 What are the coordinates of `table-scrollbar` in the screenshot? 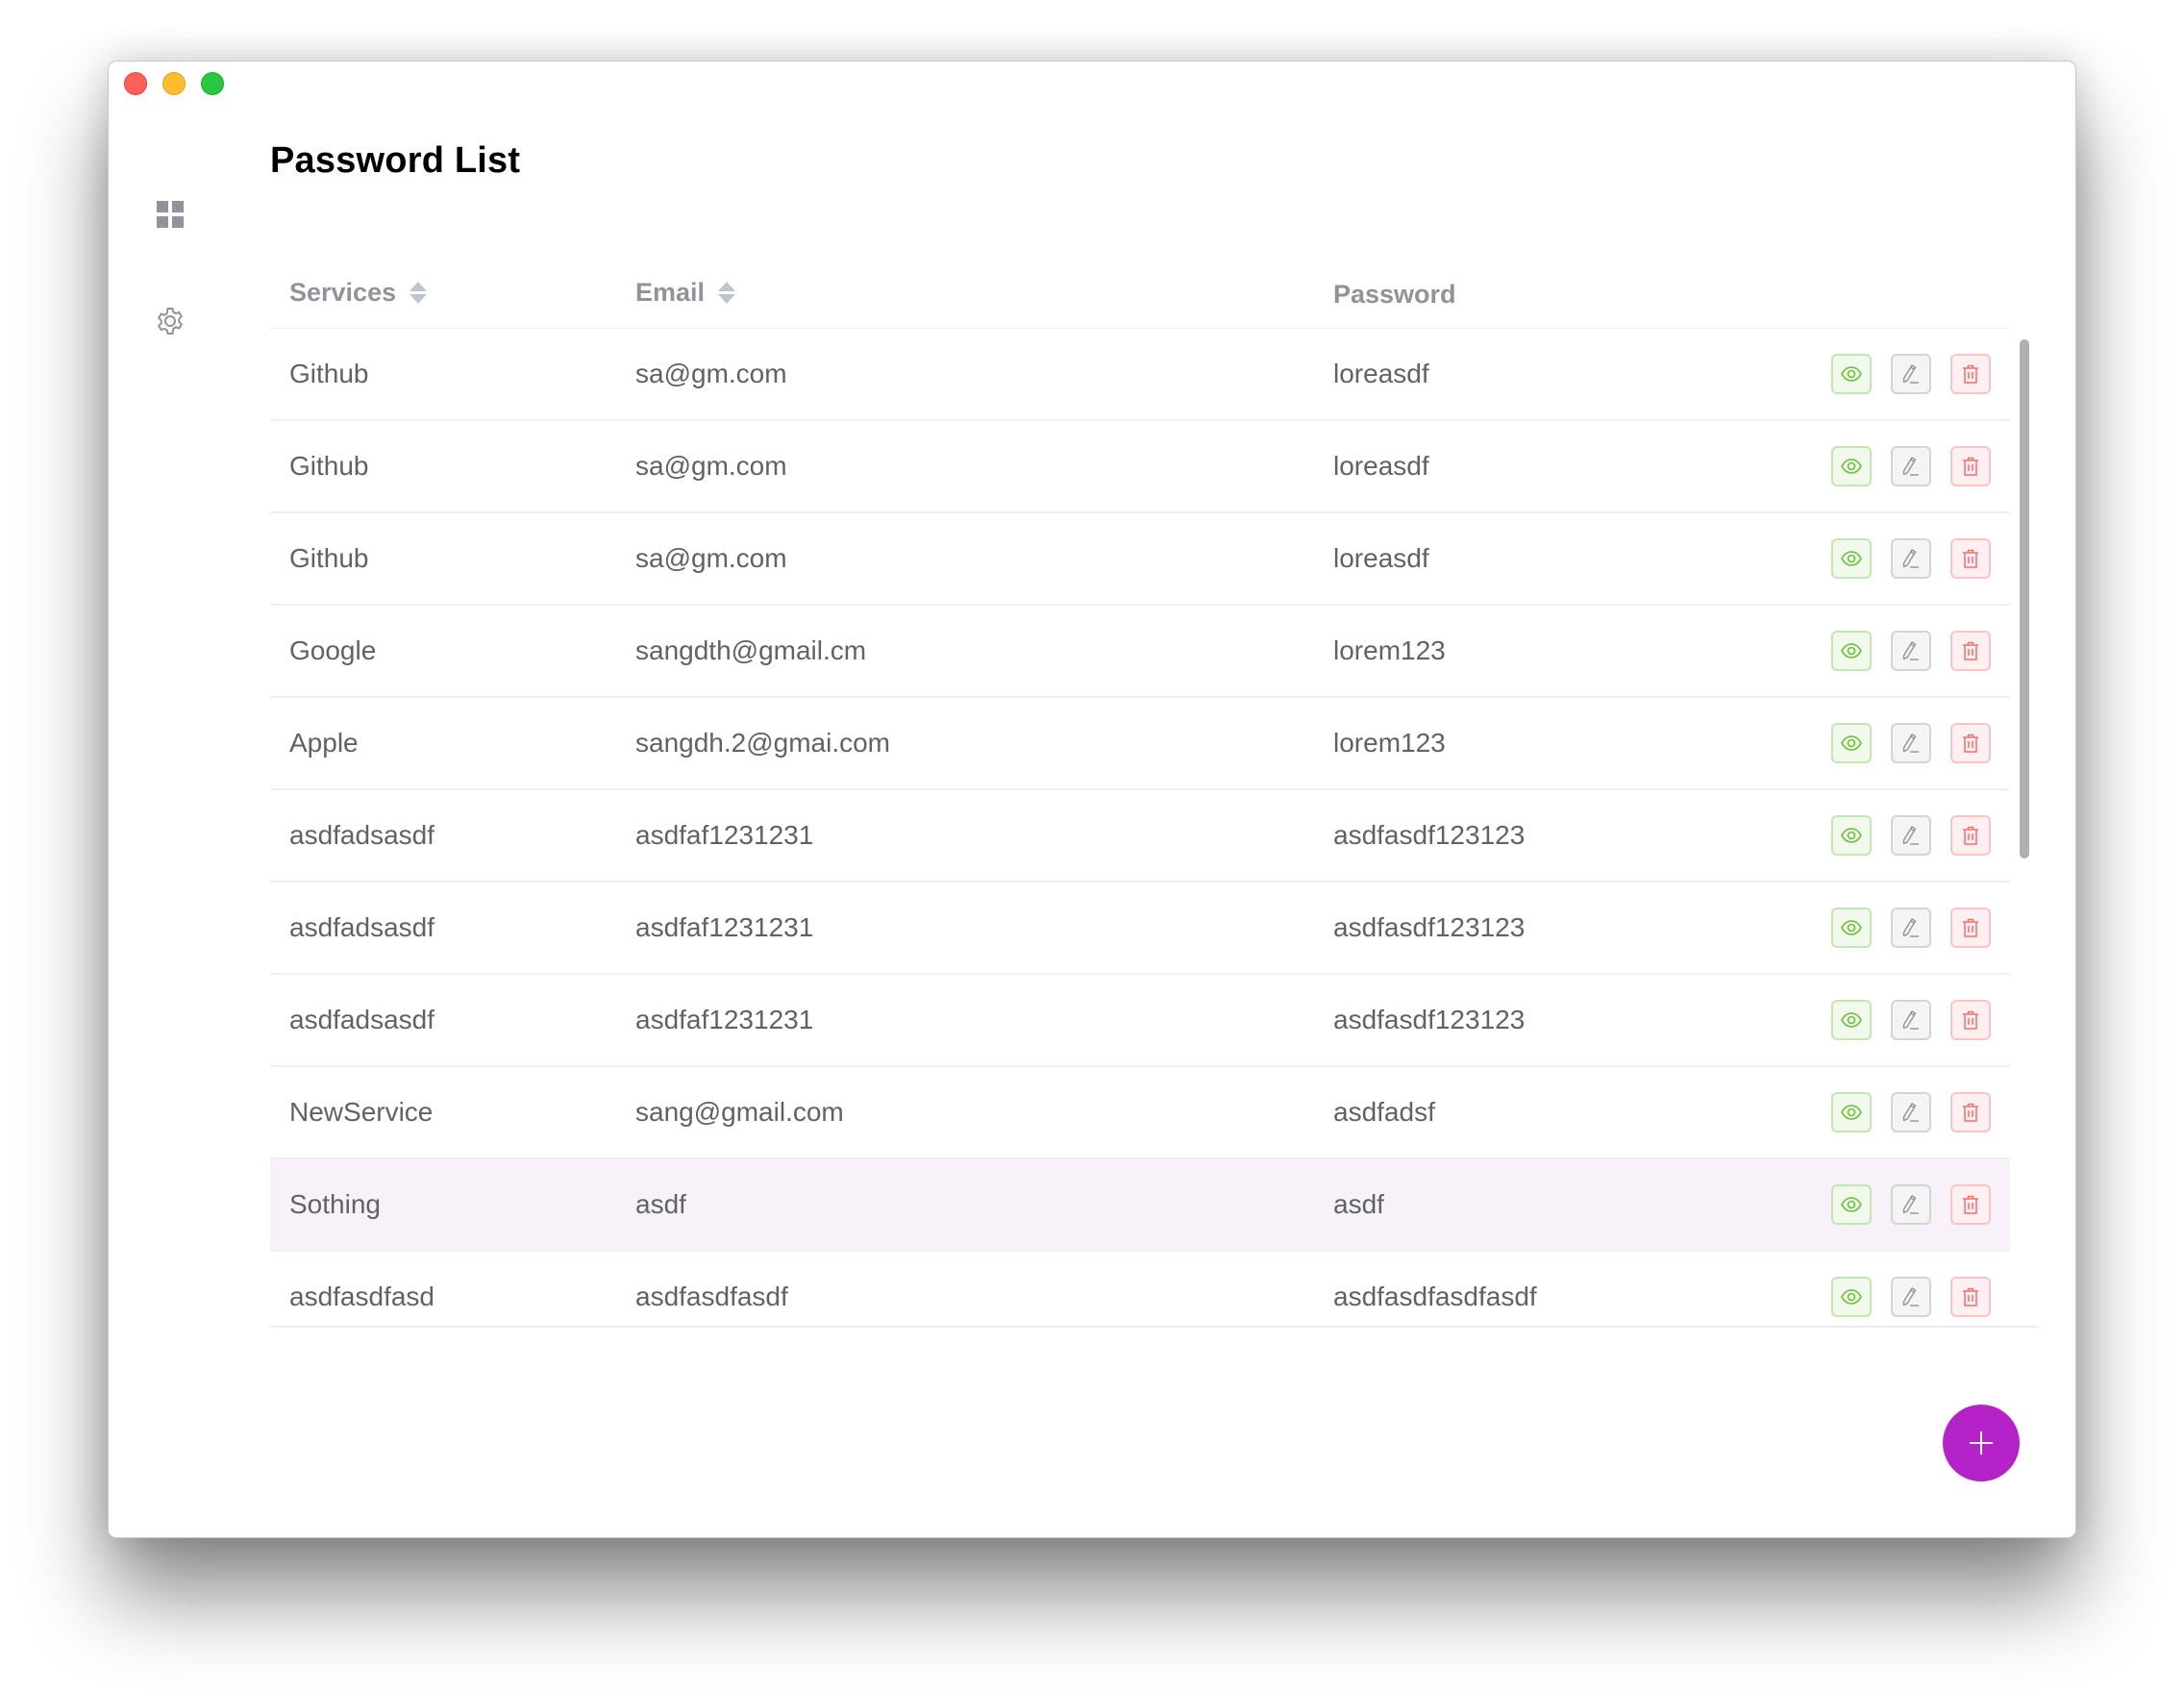 It's located at (2025, 598).